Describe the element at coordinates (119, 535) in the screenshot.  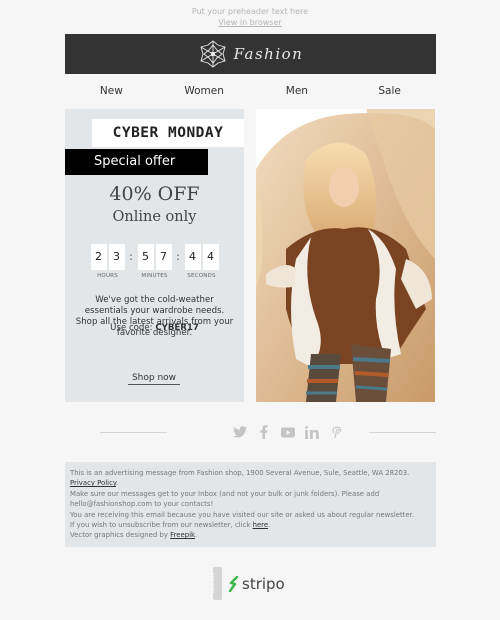
I see `footer-credits-text: Vector graphics designed by` at that location.